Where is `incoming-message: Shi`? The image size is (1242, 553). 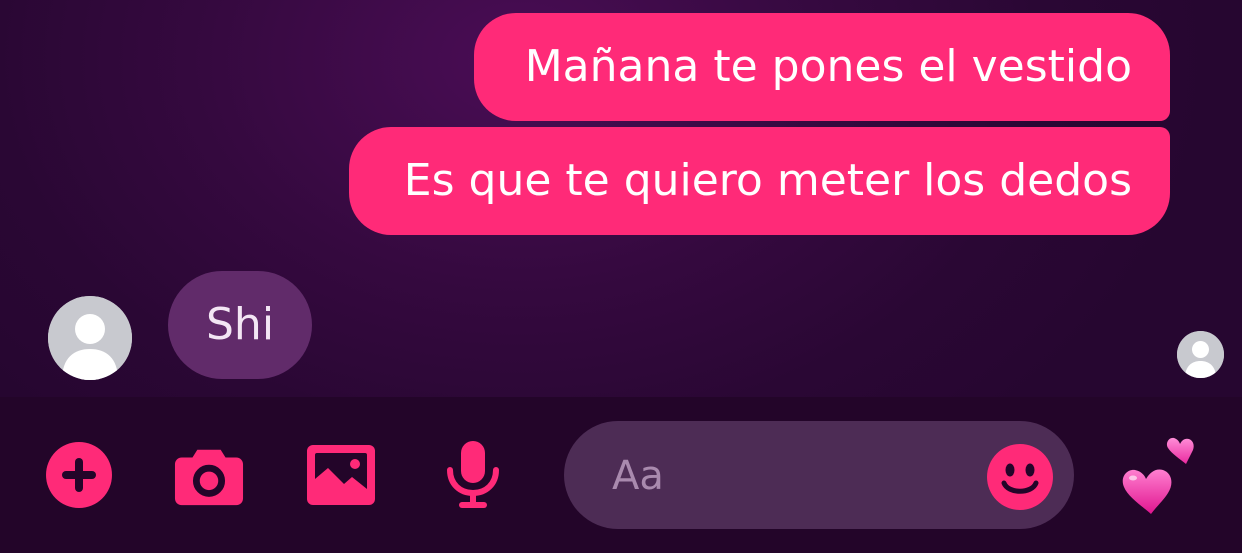 incoming-message: Shi is located at coordinates (240, 325).